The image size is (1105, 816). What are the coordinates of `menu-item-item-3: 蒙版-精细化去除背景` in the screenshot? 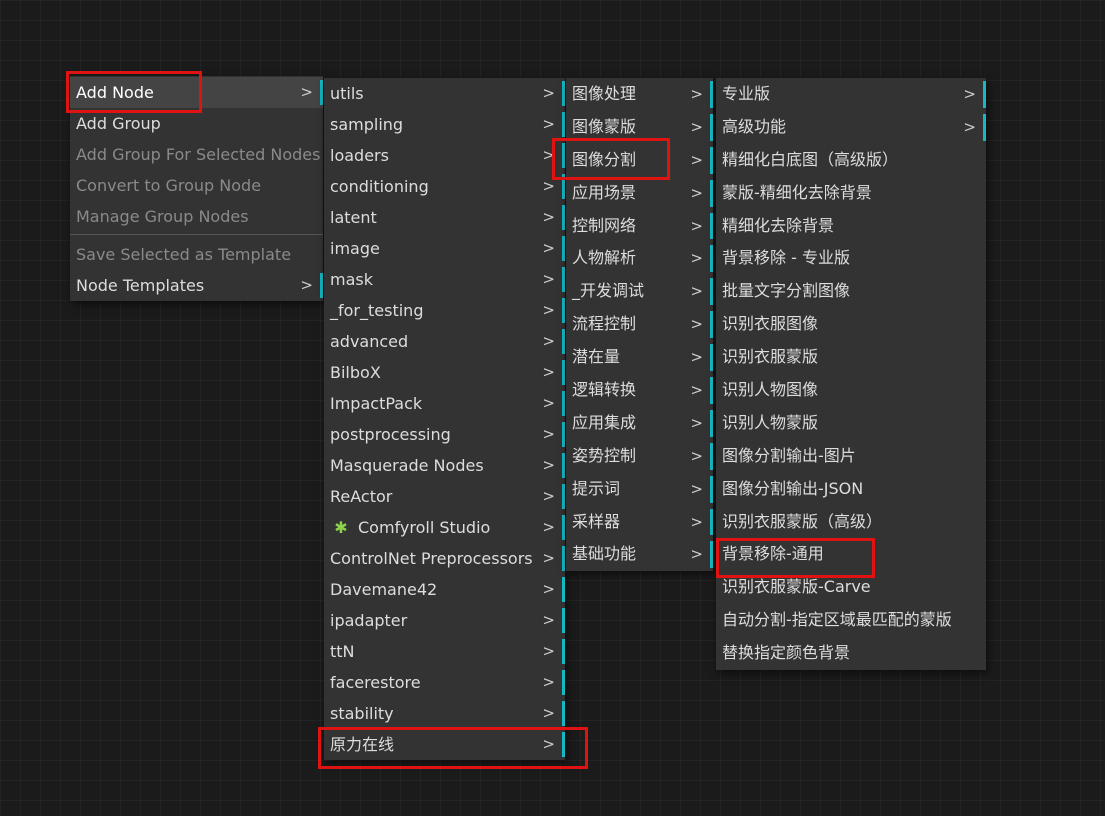 It's located at (851, 193).